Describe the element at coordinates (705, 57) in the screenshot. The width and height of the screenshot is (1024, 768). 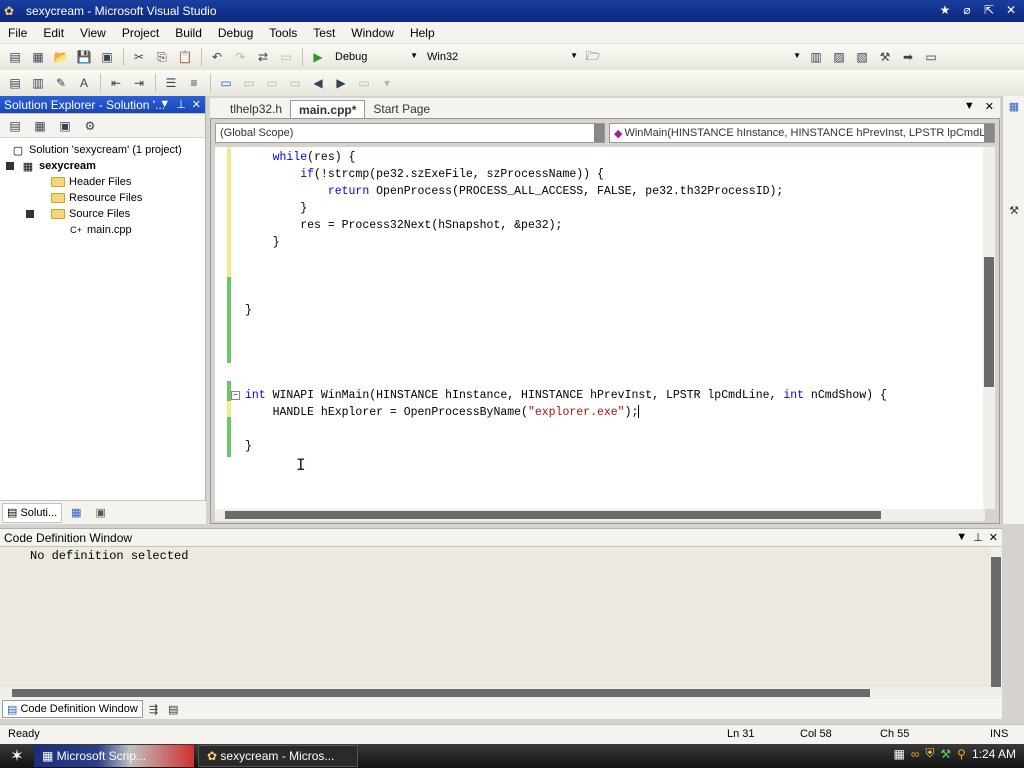
I see `find-select: ▼` at that location.